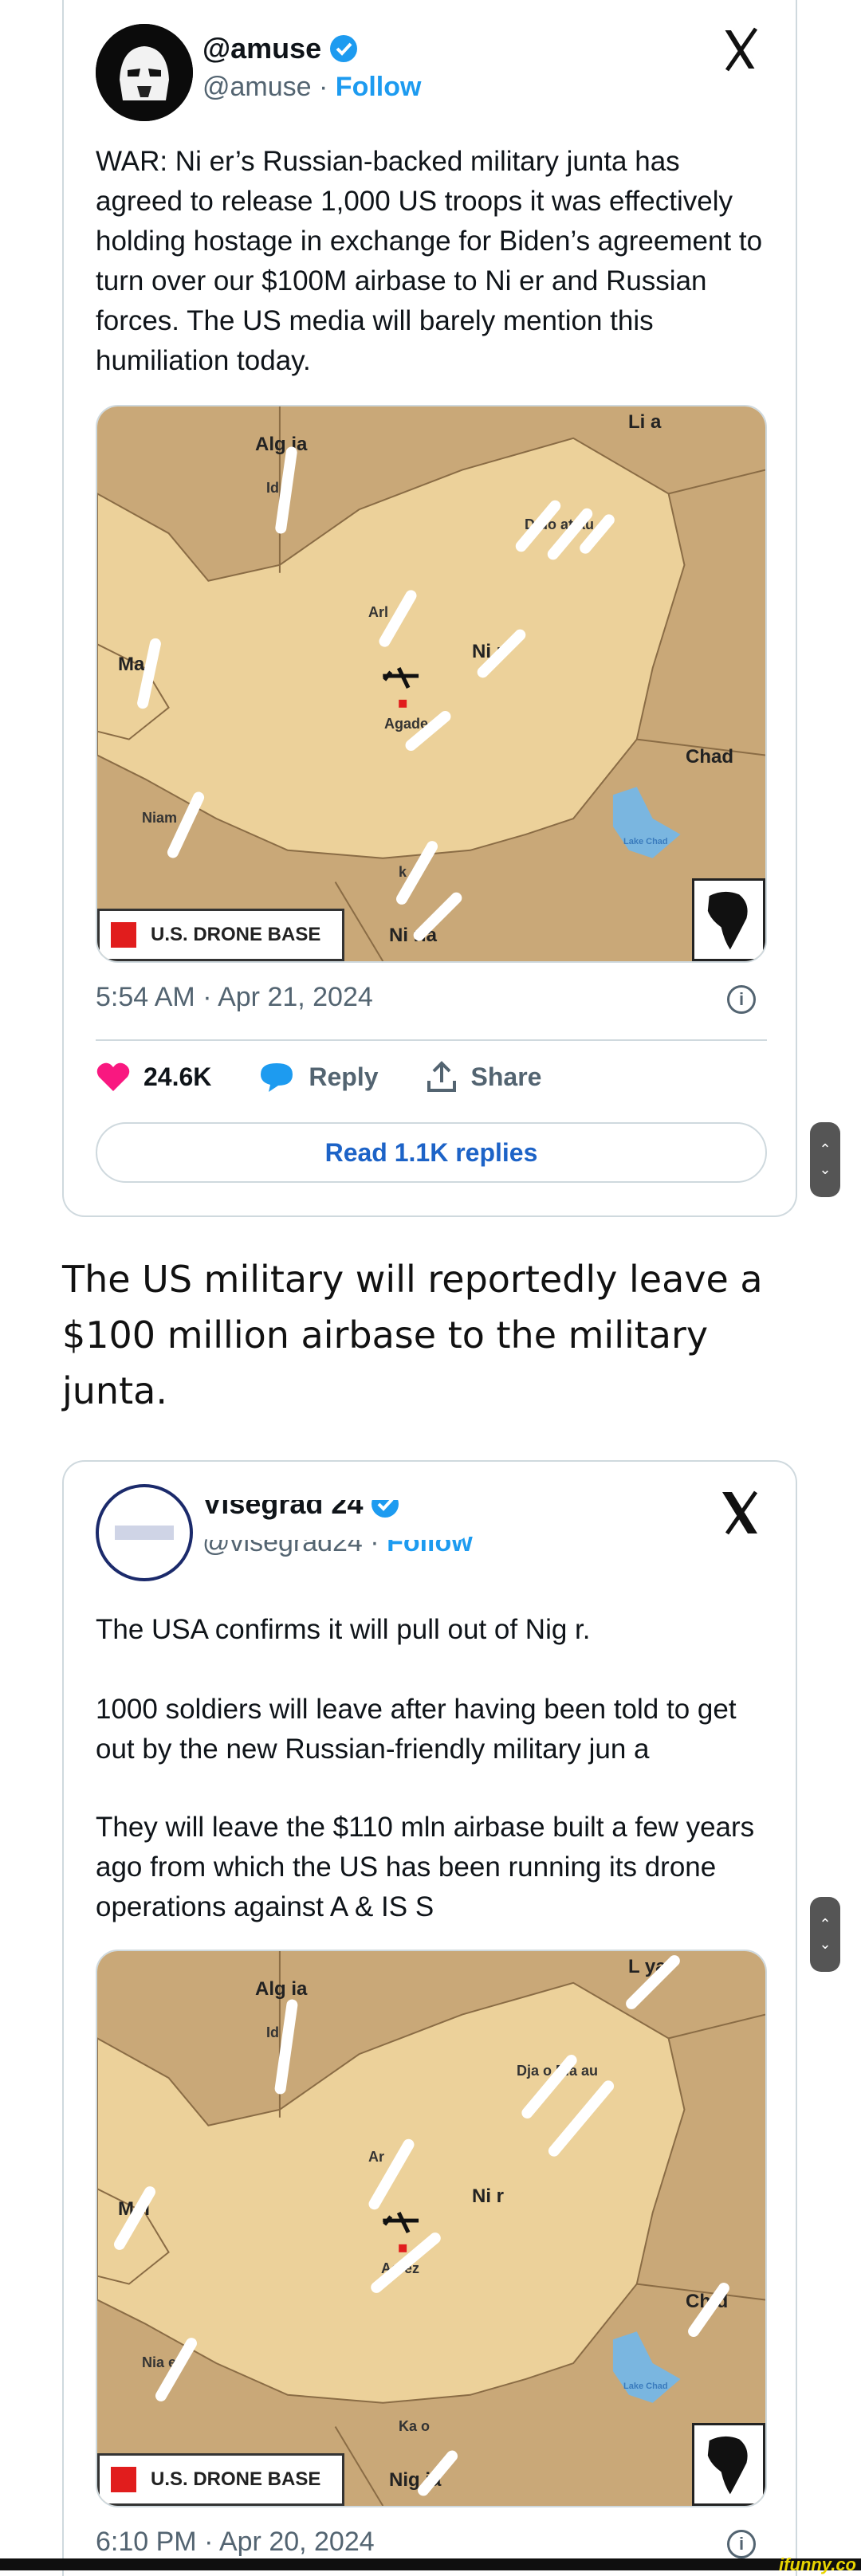  Describe the element at coordinates (234, 997) in the screenshot. I see `tweet-timestamp: 5:54 AM · Apr 21, 2024` at that location.